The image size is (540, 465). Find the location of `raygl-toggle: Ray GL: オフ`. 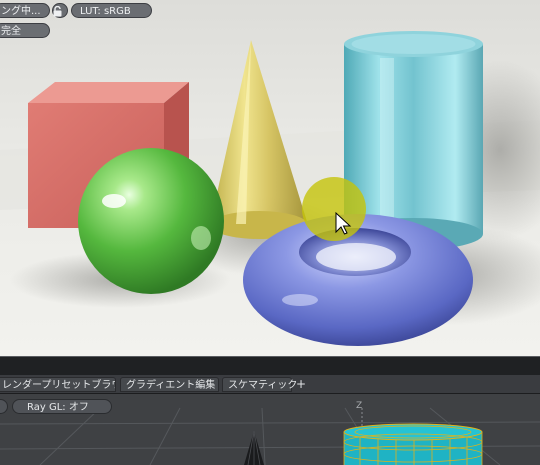

raygl-toggle: Ray GL: オフ is located at coordinates (62, 406).